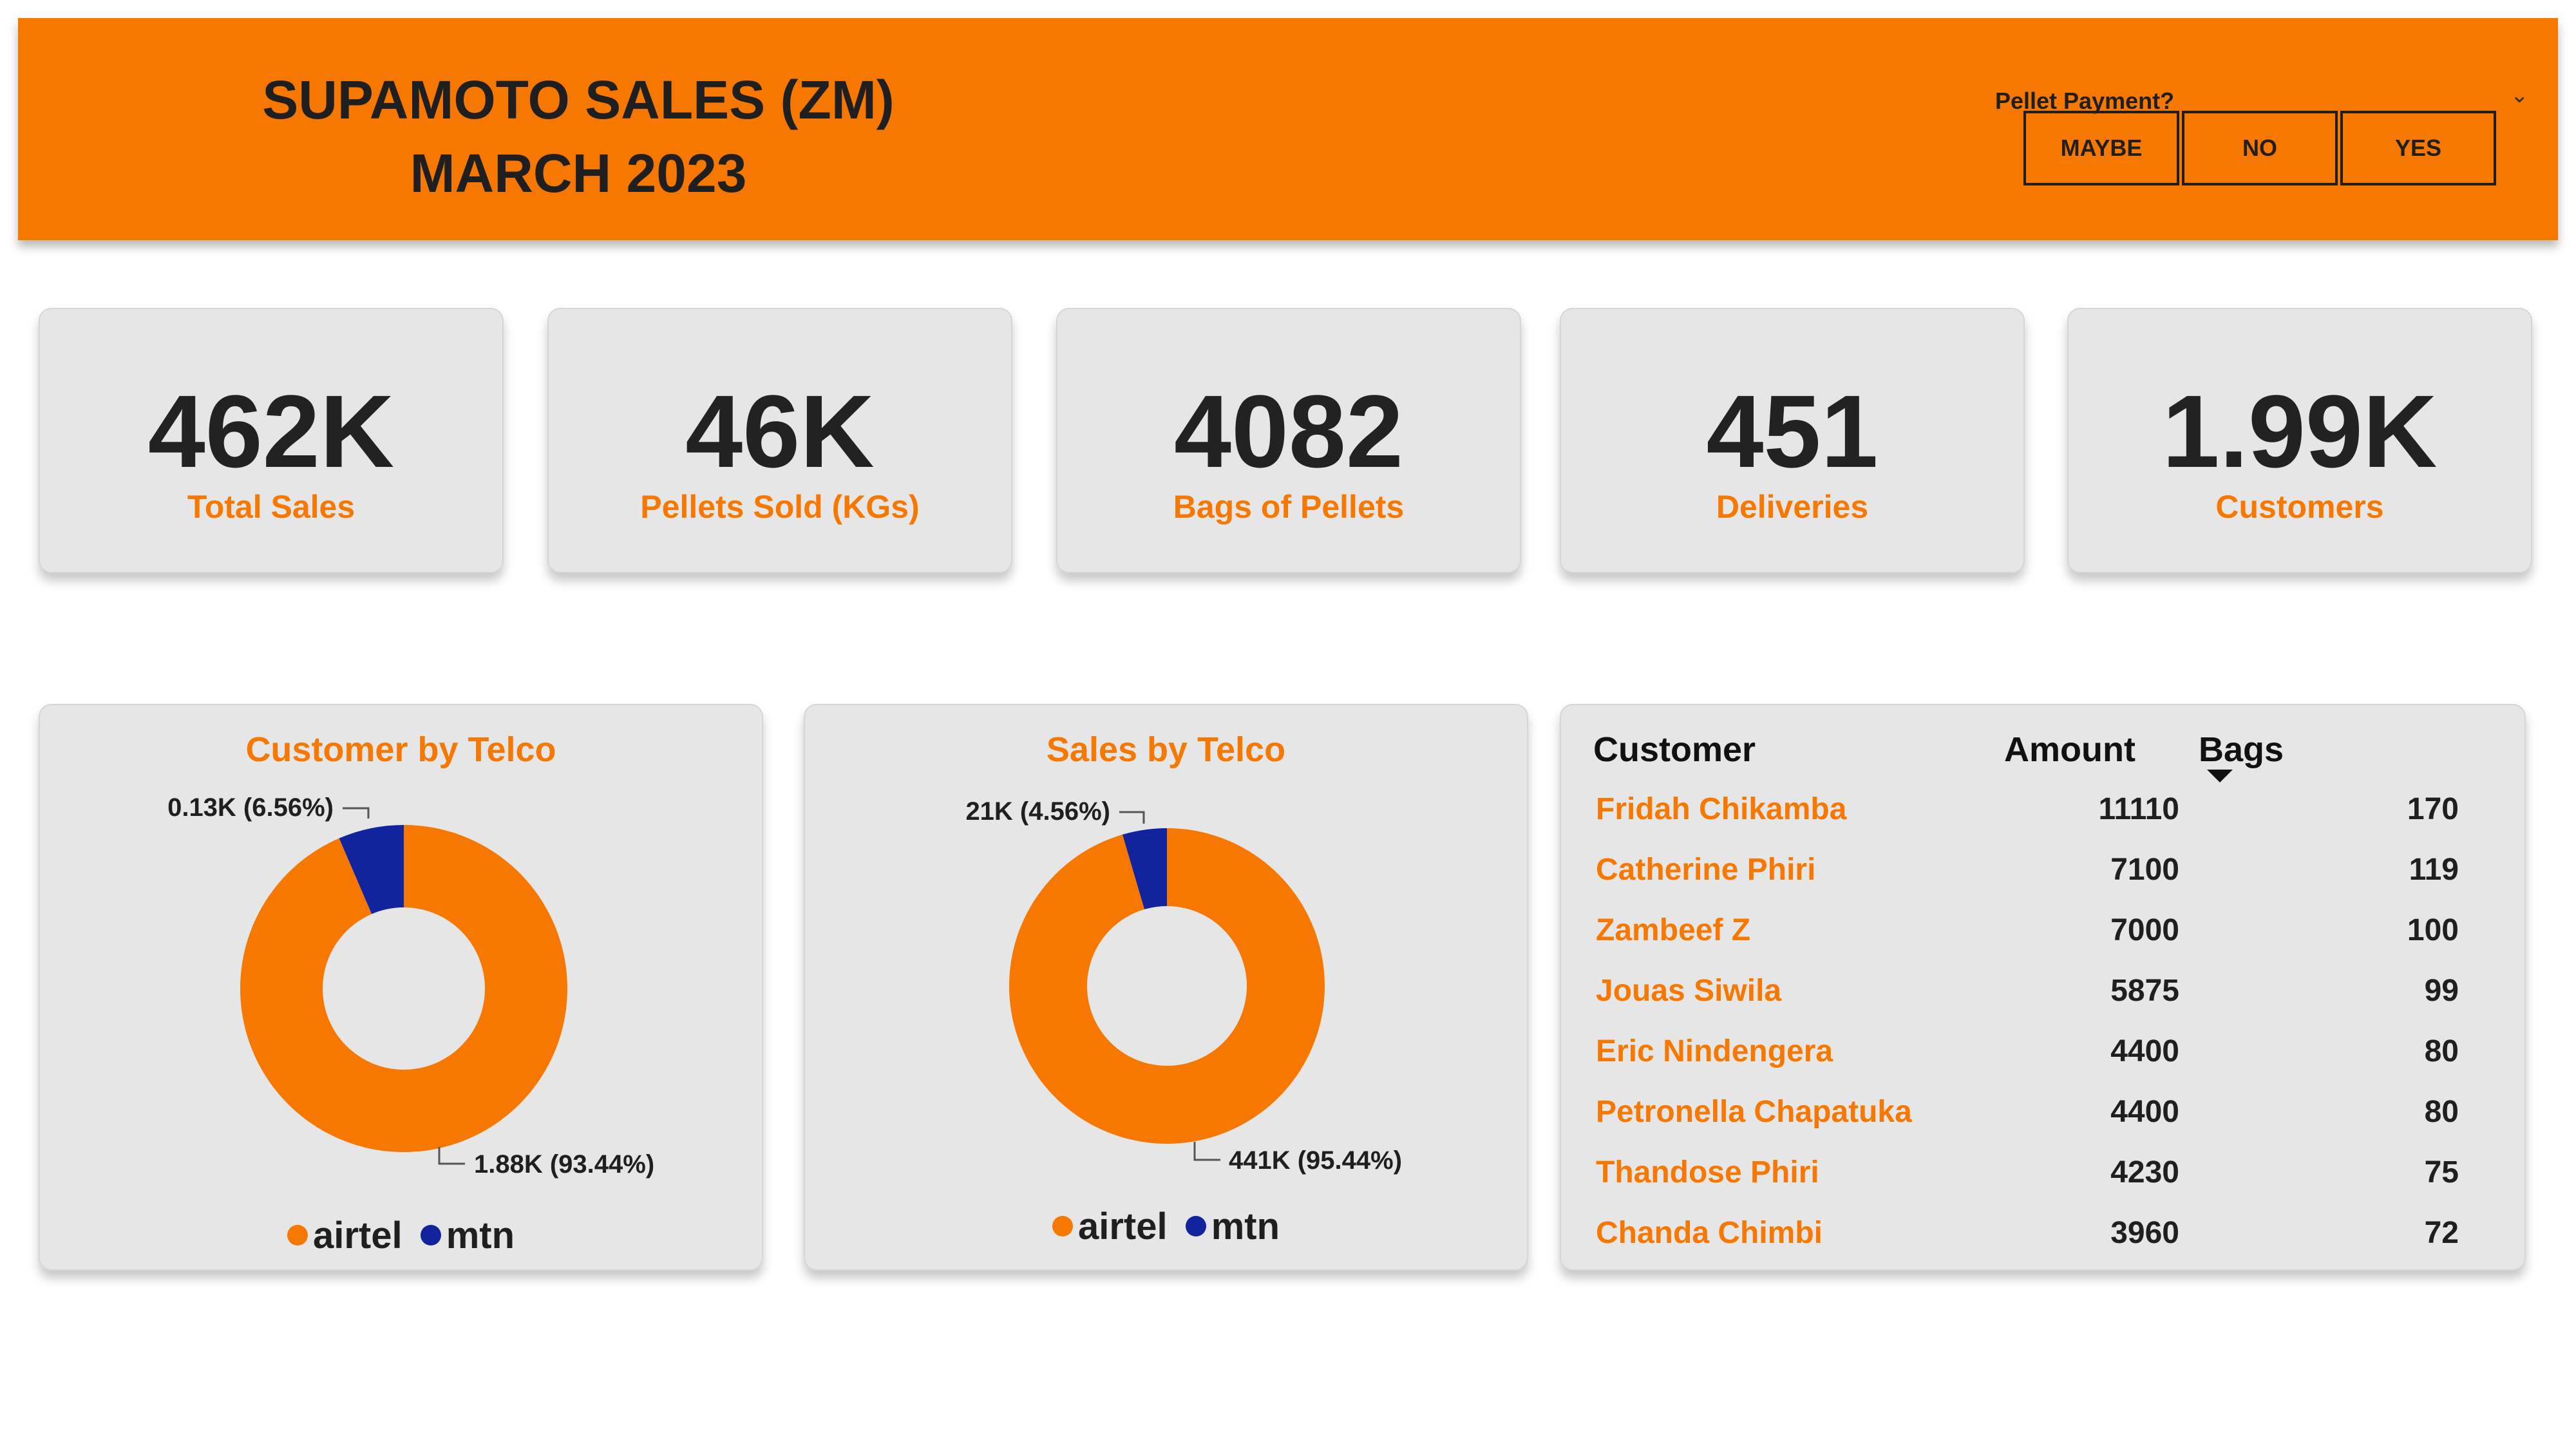 The width and height of the screenshot is (2576, 1449). What do you see at coordinates (2138, 809) in the screenshot?
I see `cell-amount: 11110` at bounding box center [2138, 809].